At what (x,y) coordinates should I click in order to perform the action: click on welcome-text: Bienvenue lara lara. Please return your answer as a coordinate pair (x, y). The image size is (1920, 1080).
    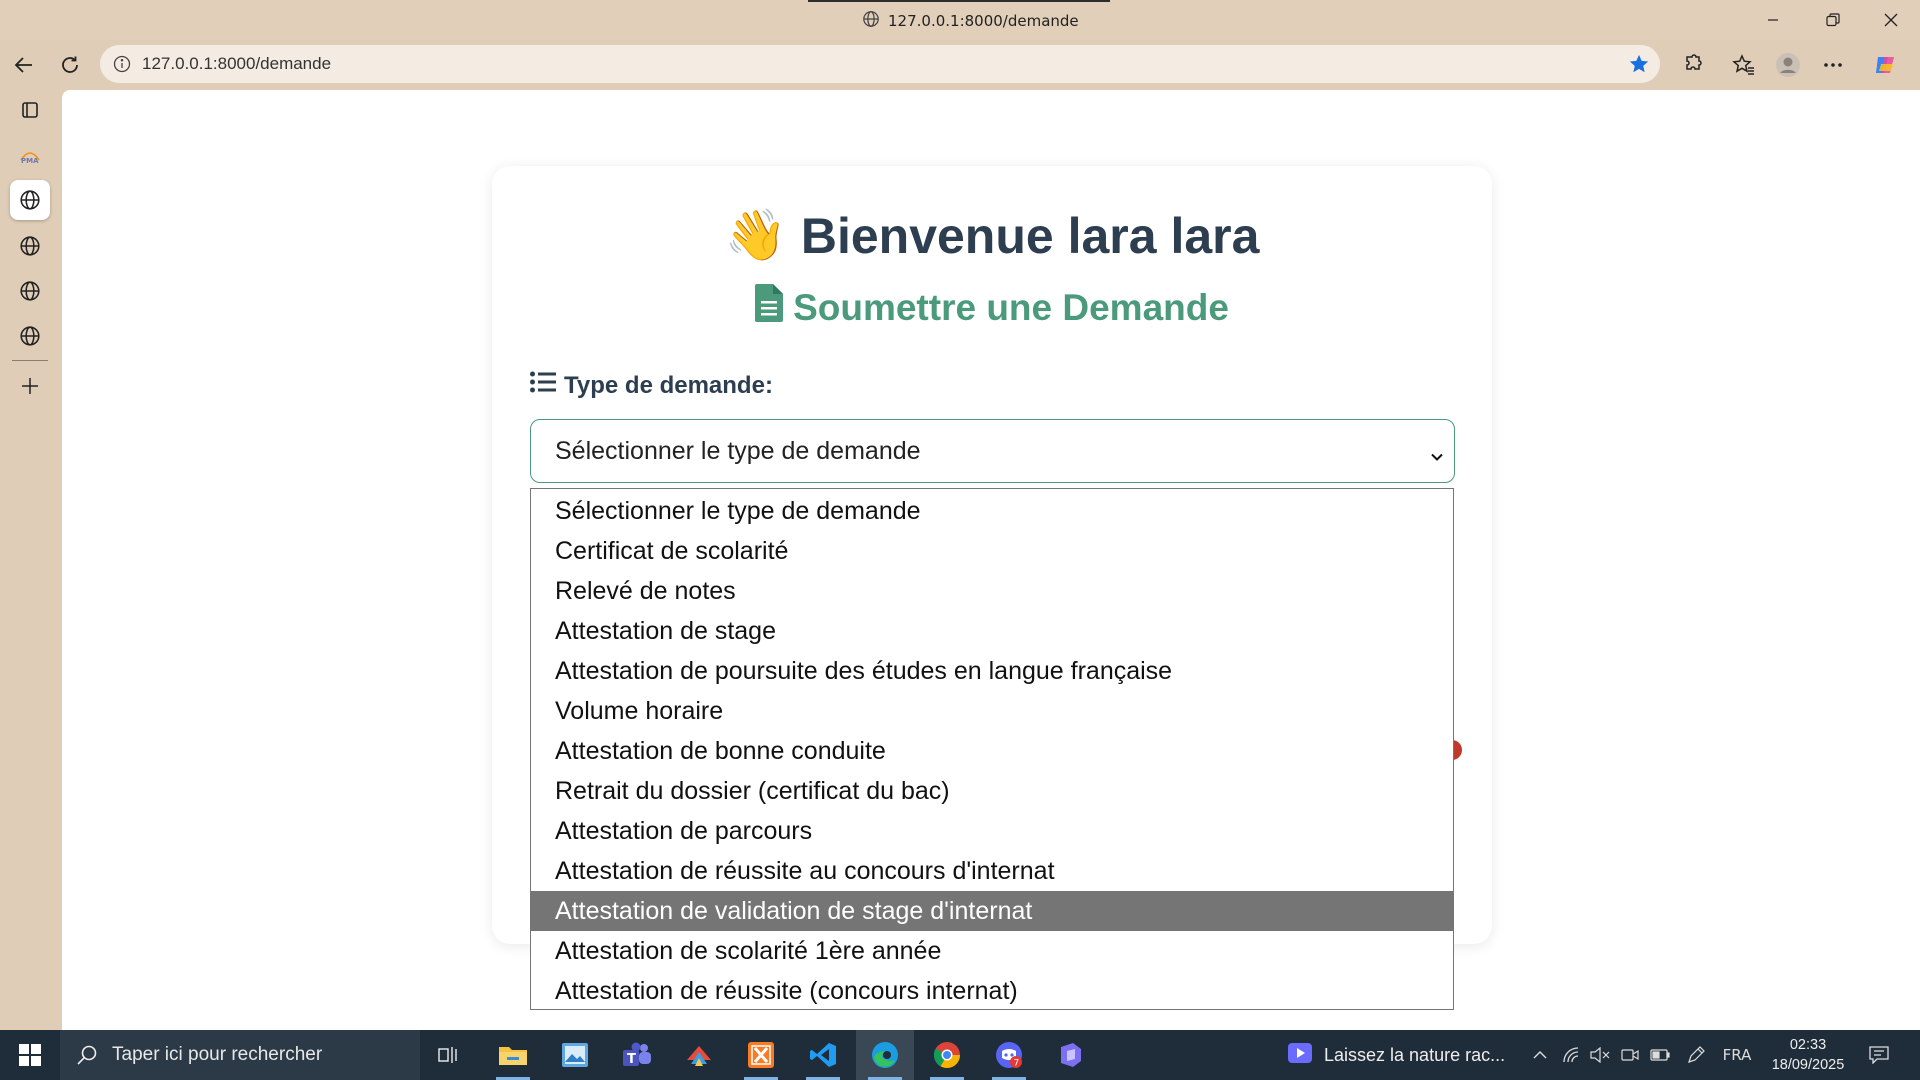
    Looking at the image, I should click on (1030, 235).